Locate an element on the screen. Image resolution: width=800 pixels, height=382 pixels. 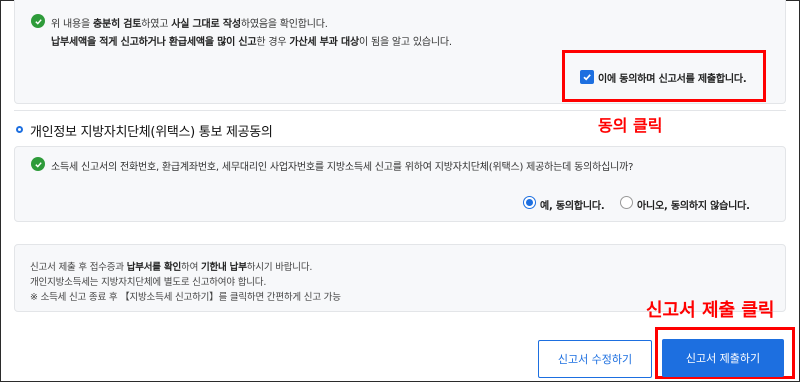
agree-highlight-box: 이에 동의하며 신고서를 제출합니다. is located at coordinates (664, 76).